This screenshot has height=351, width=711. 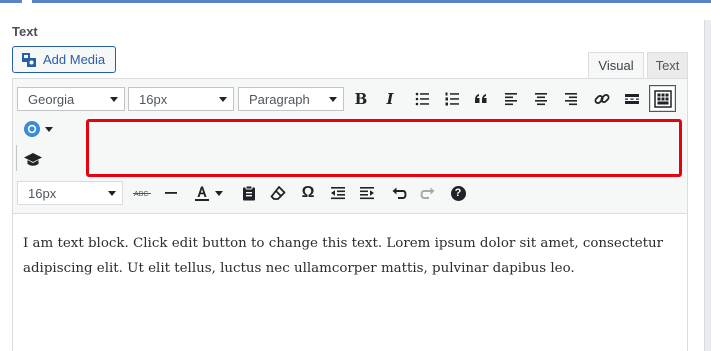 I want to click on align-center-button, so click(x=541, y=99).